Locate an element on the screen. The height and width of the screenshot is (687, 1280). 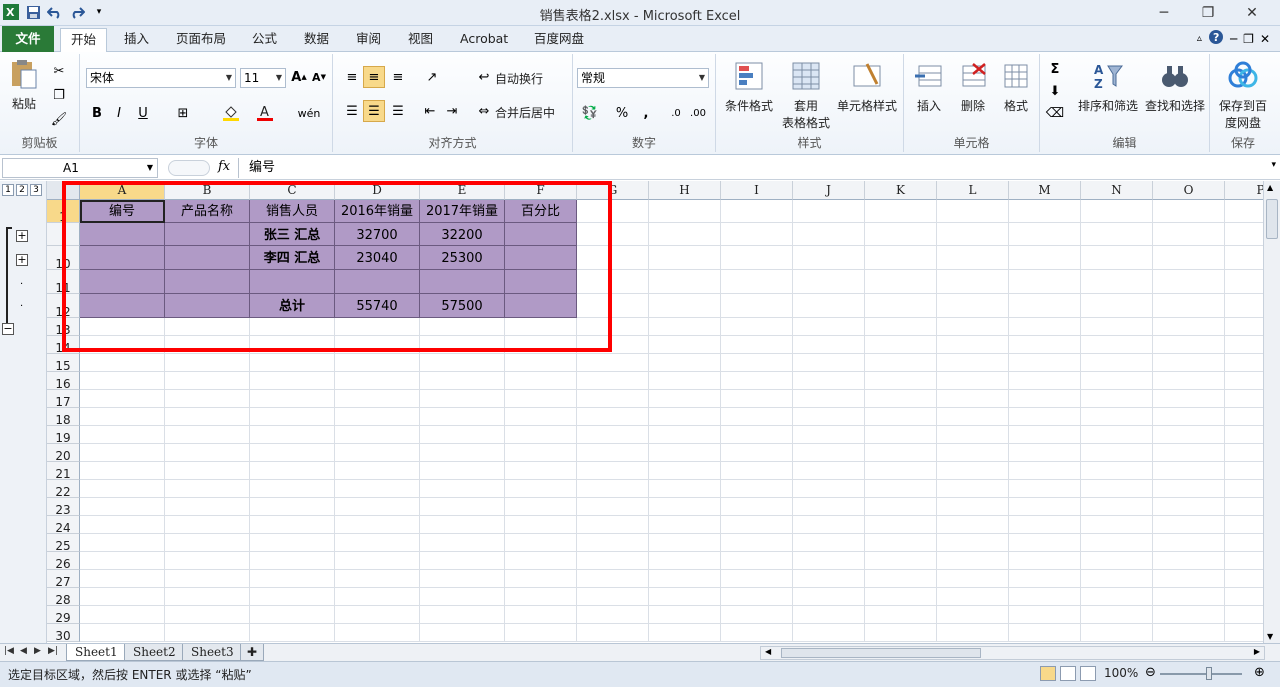
zoom-slider-thumb is located at coordinates (1209, 673).